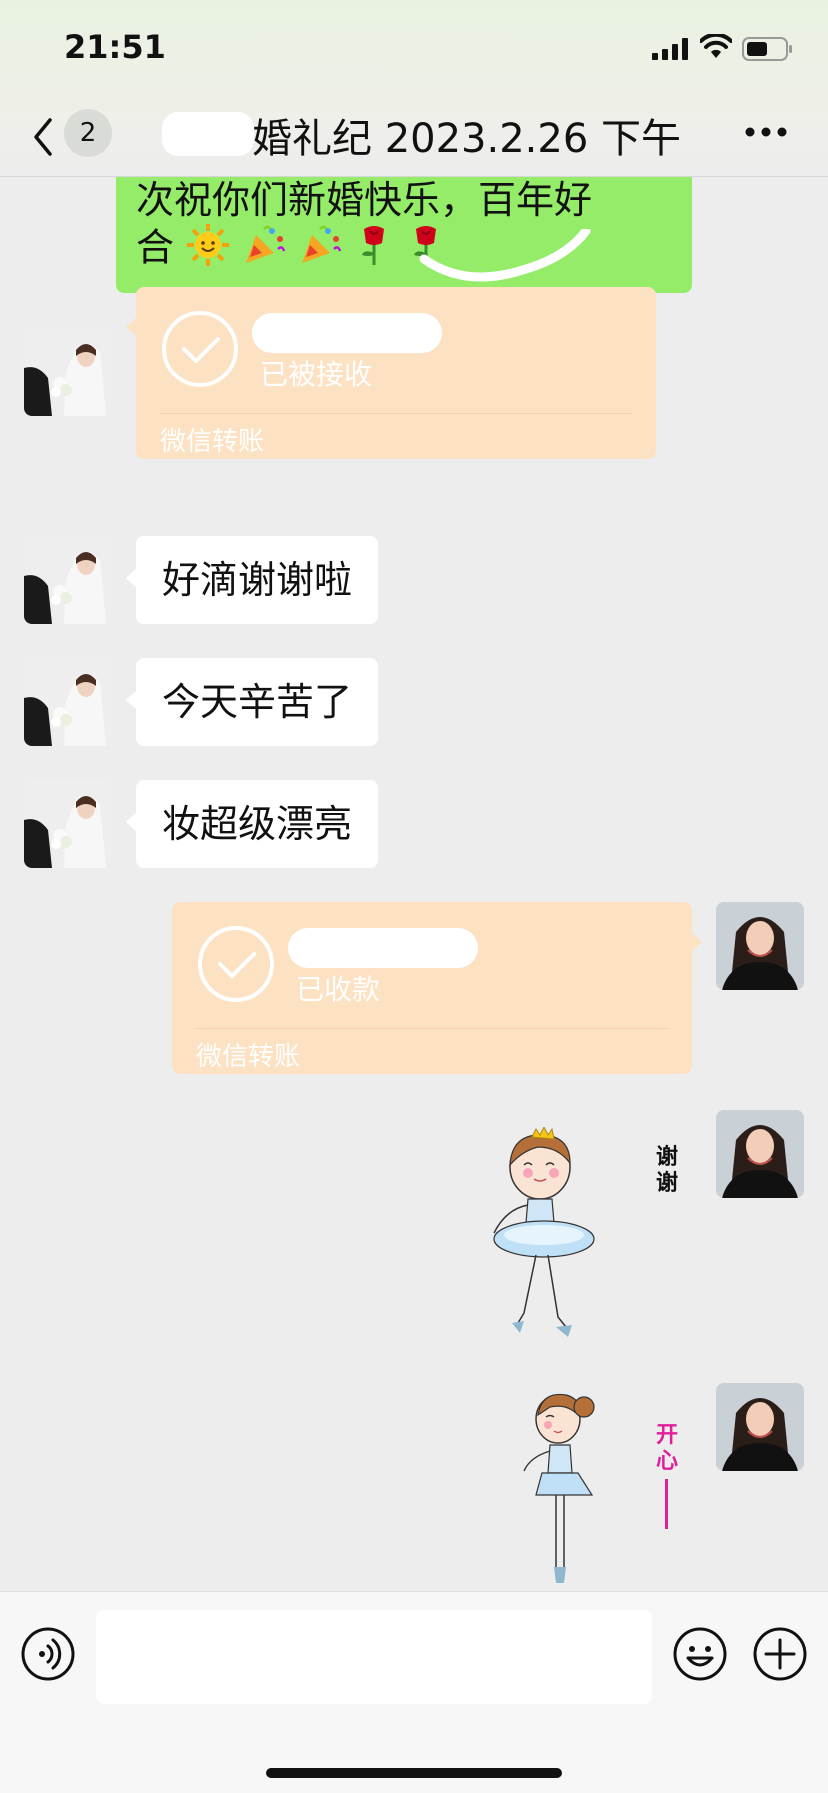 This screenshot has width=828, height=1793. I want to click on back-chevron-icon, so click(43, 137).